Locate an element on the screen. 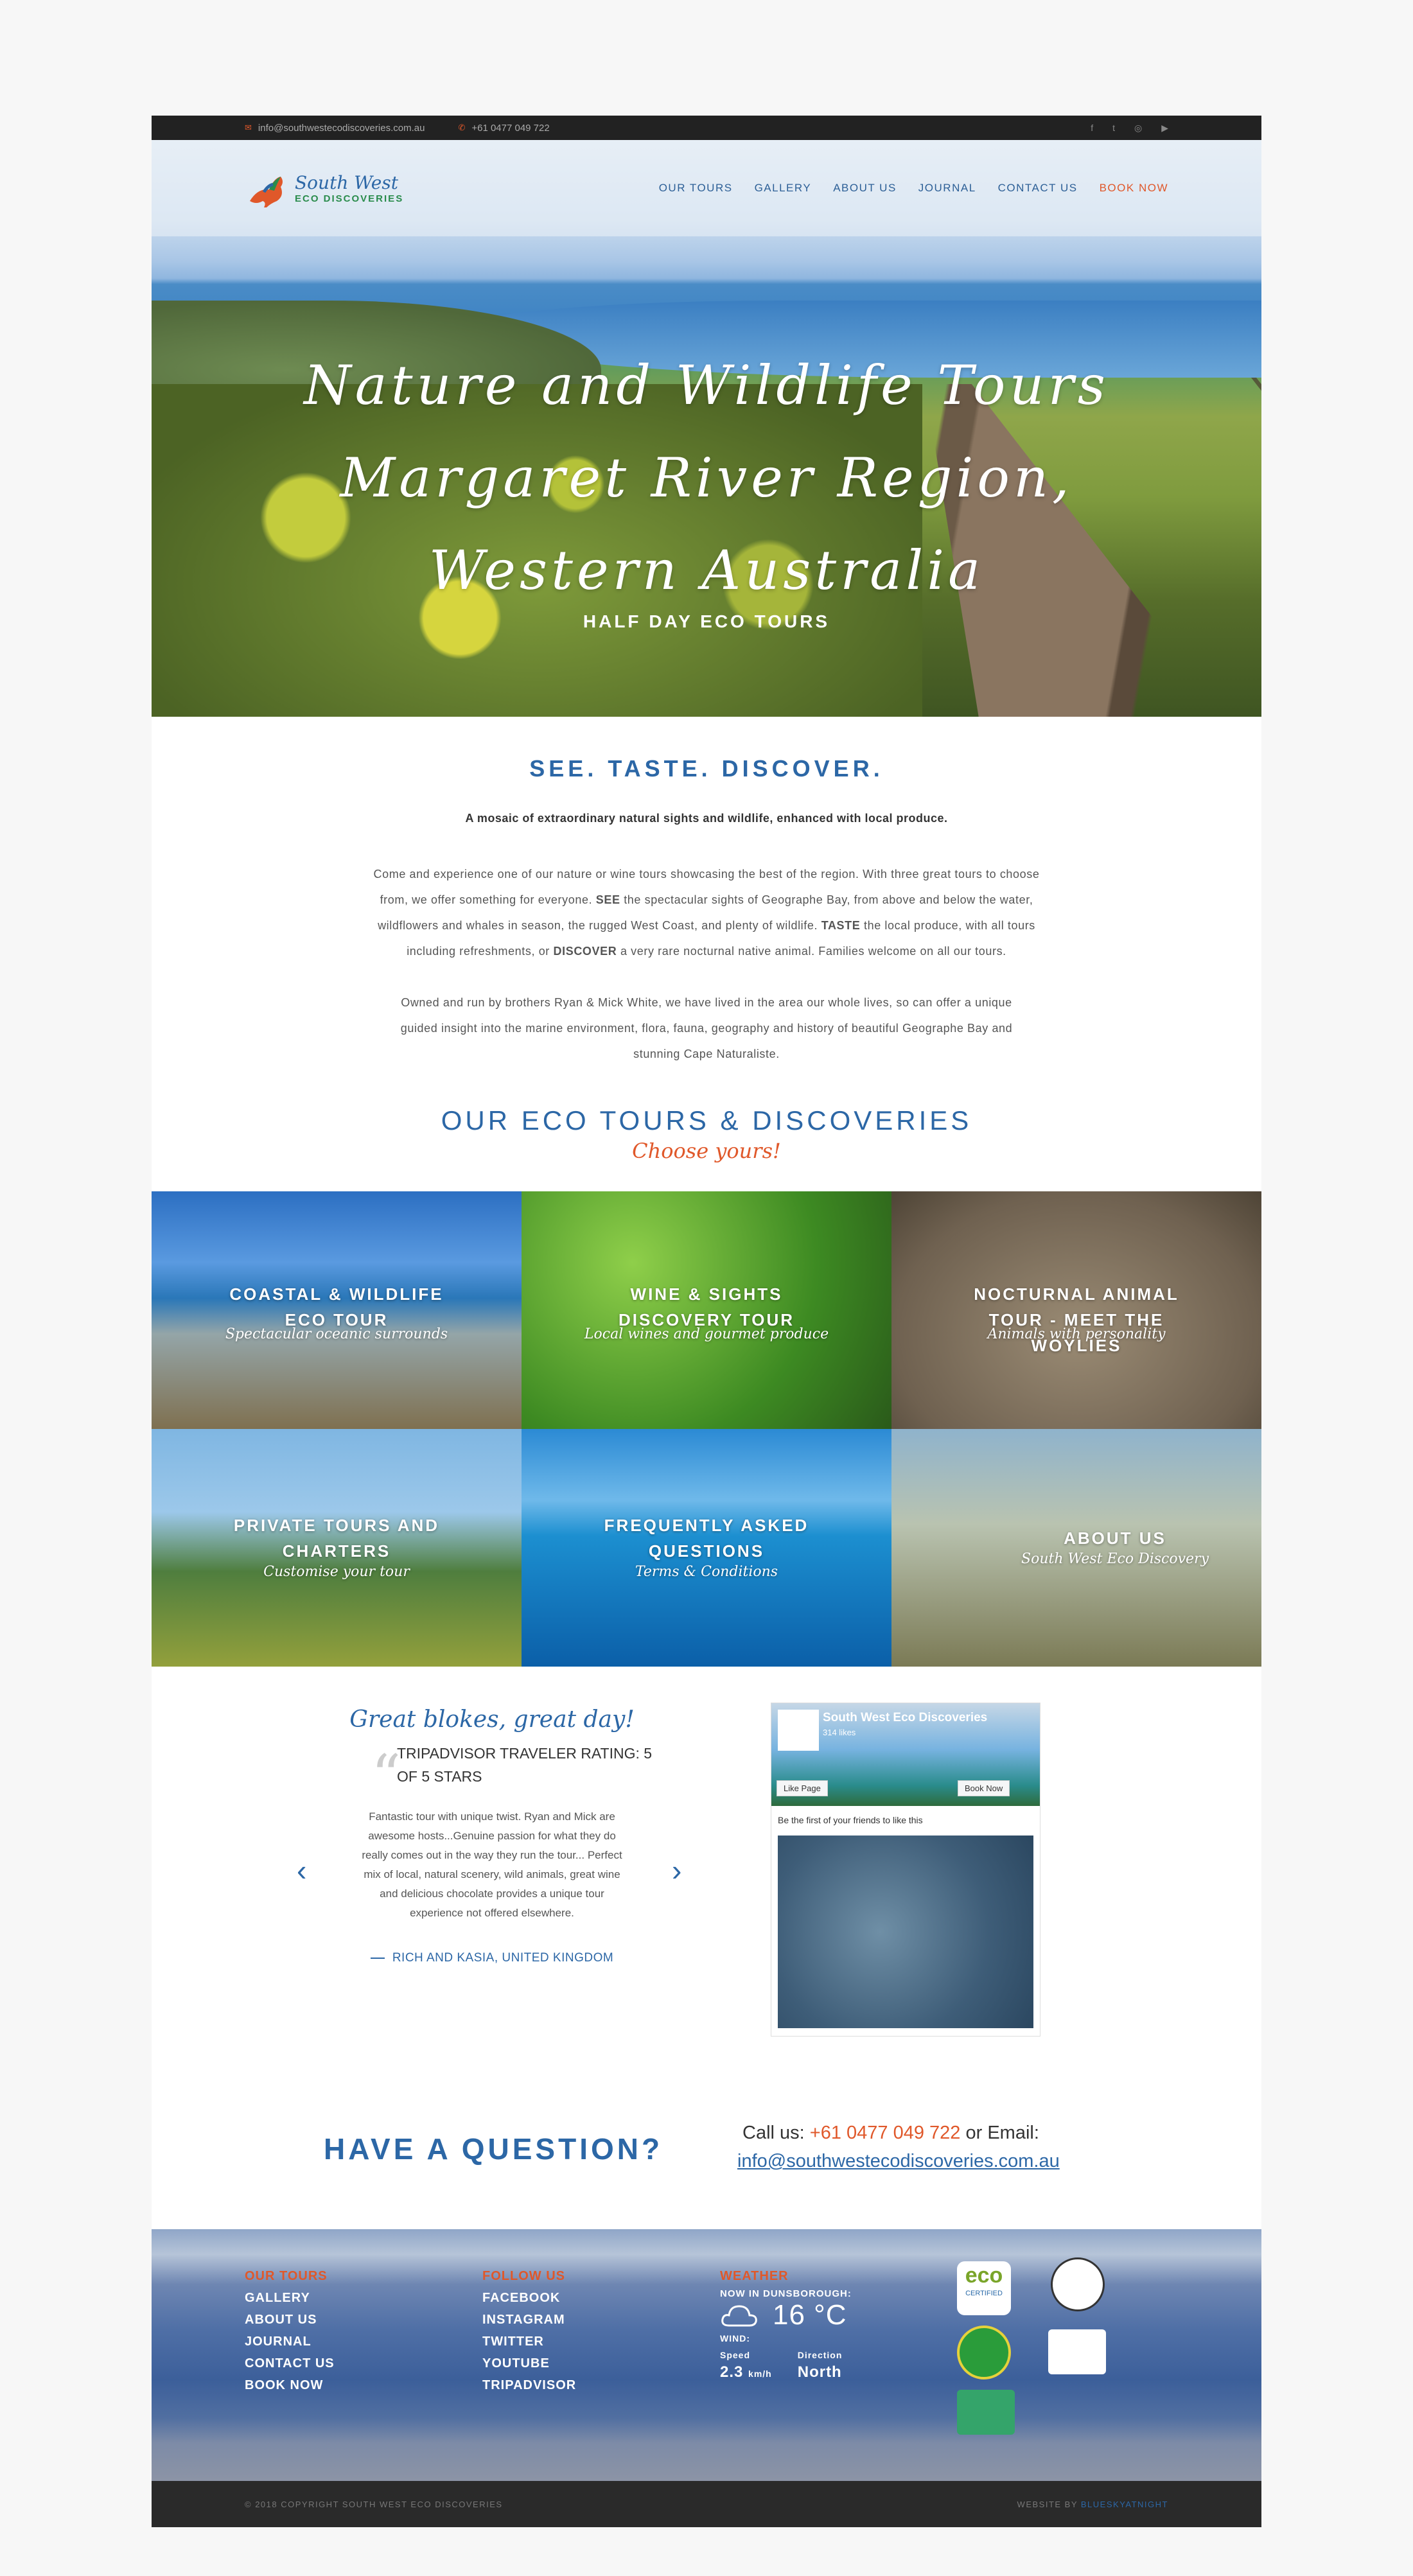 Image resolution: width=1413 pixels, height=2576 pixels. footer-link: FACEBOOK is located at coordinates (529, 2298).